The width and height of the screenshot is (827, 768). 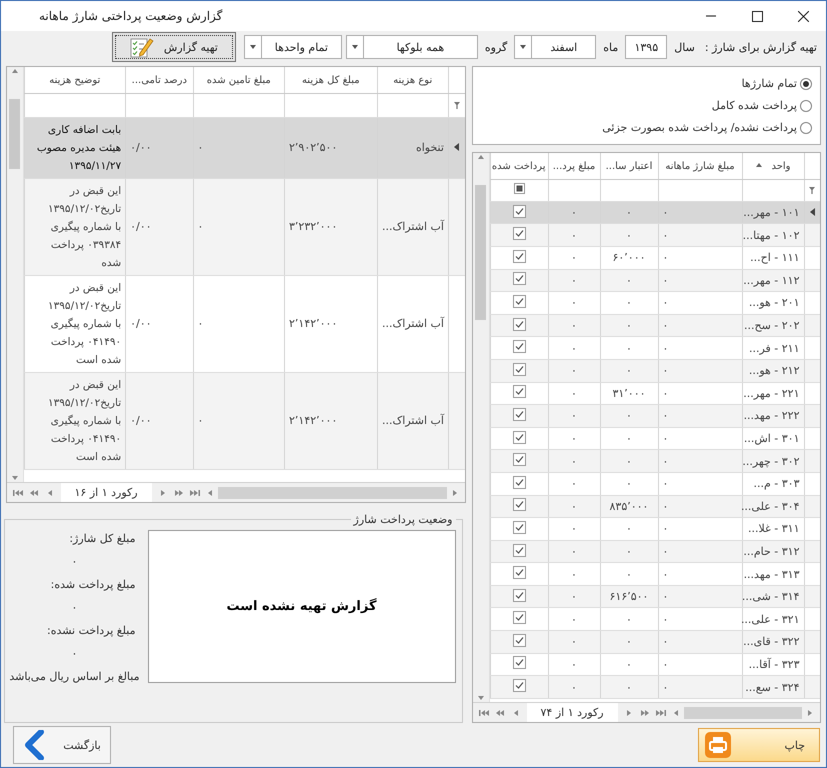 What do you see at coordinates (74, 653) in the screenshot?
I see `amount-value: ۰` at bounding box center [74, 653].